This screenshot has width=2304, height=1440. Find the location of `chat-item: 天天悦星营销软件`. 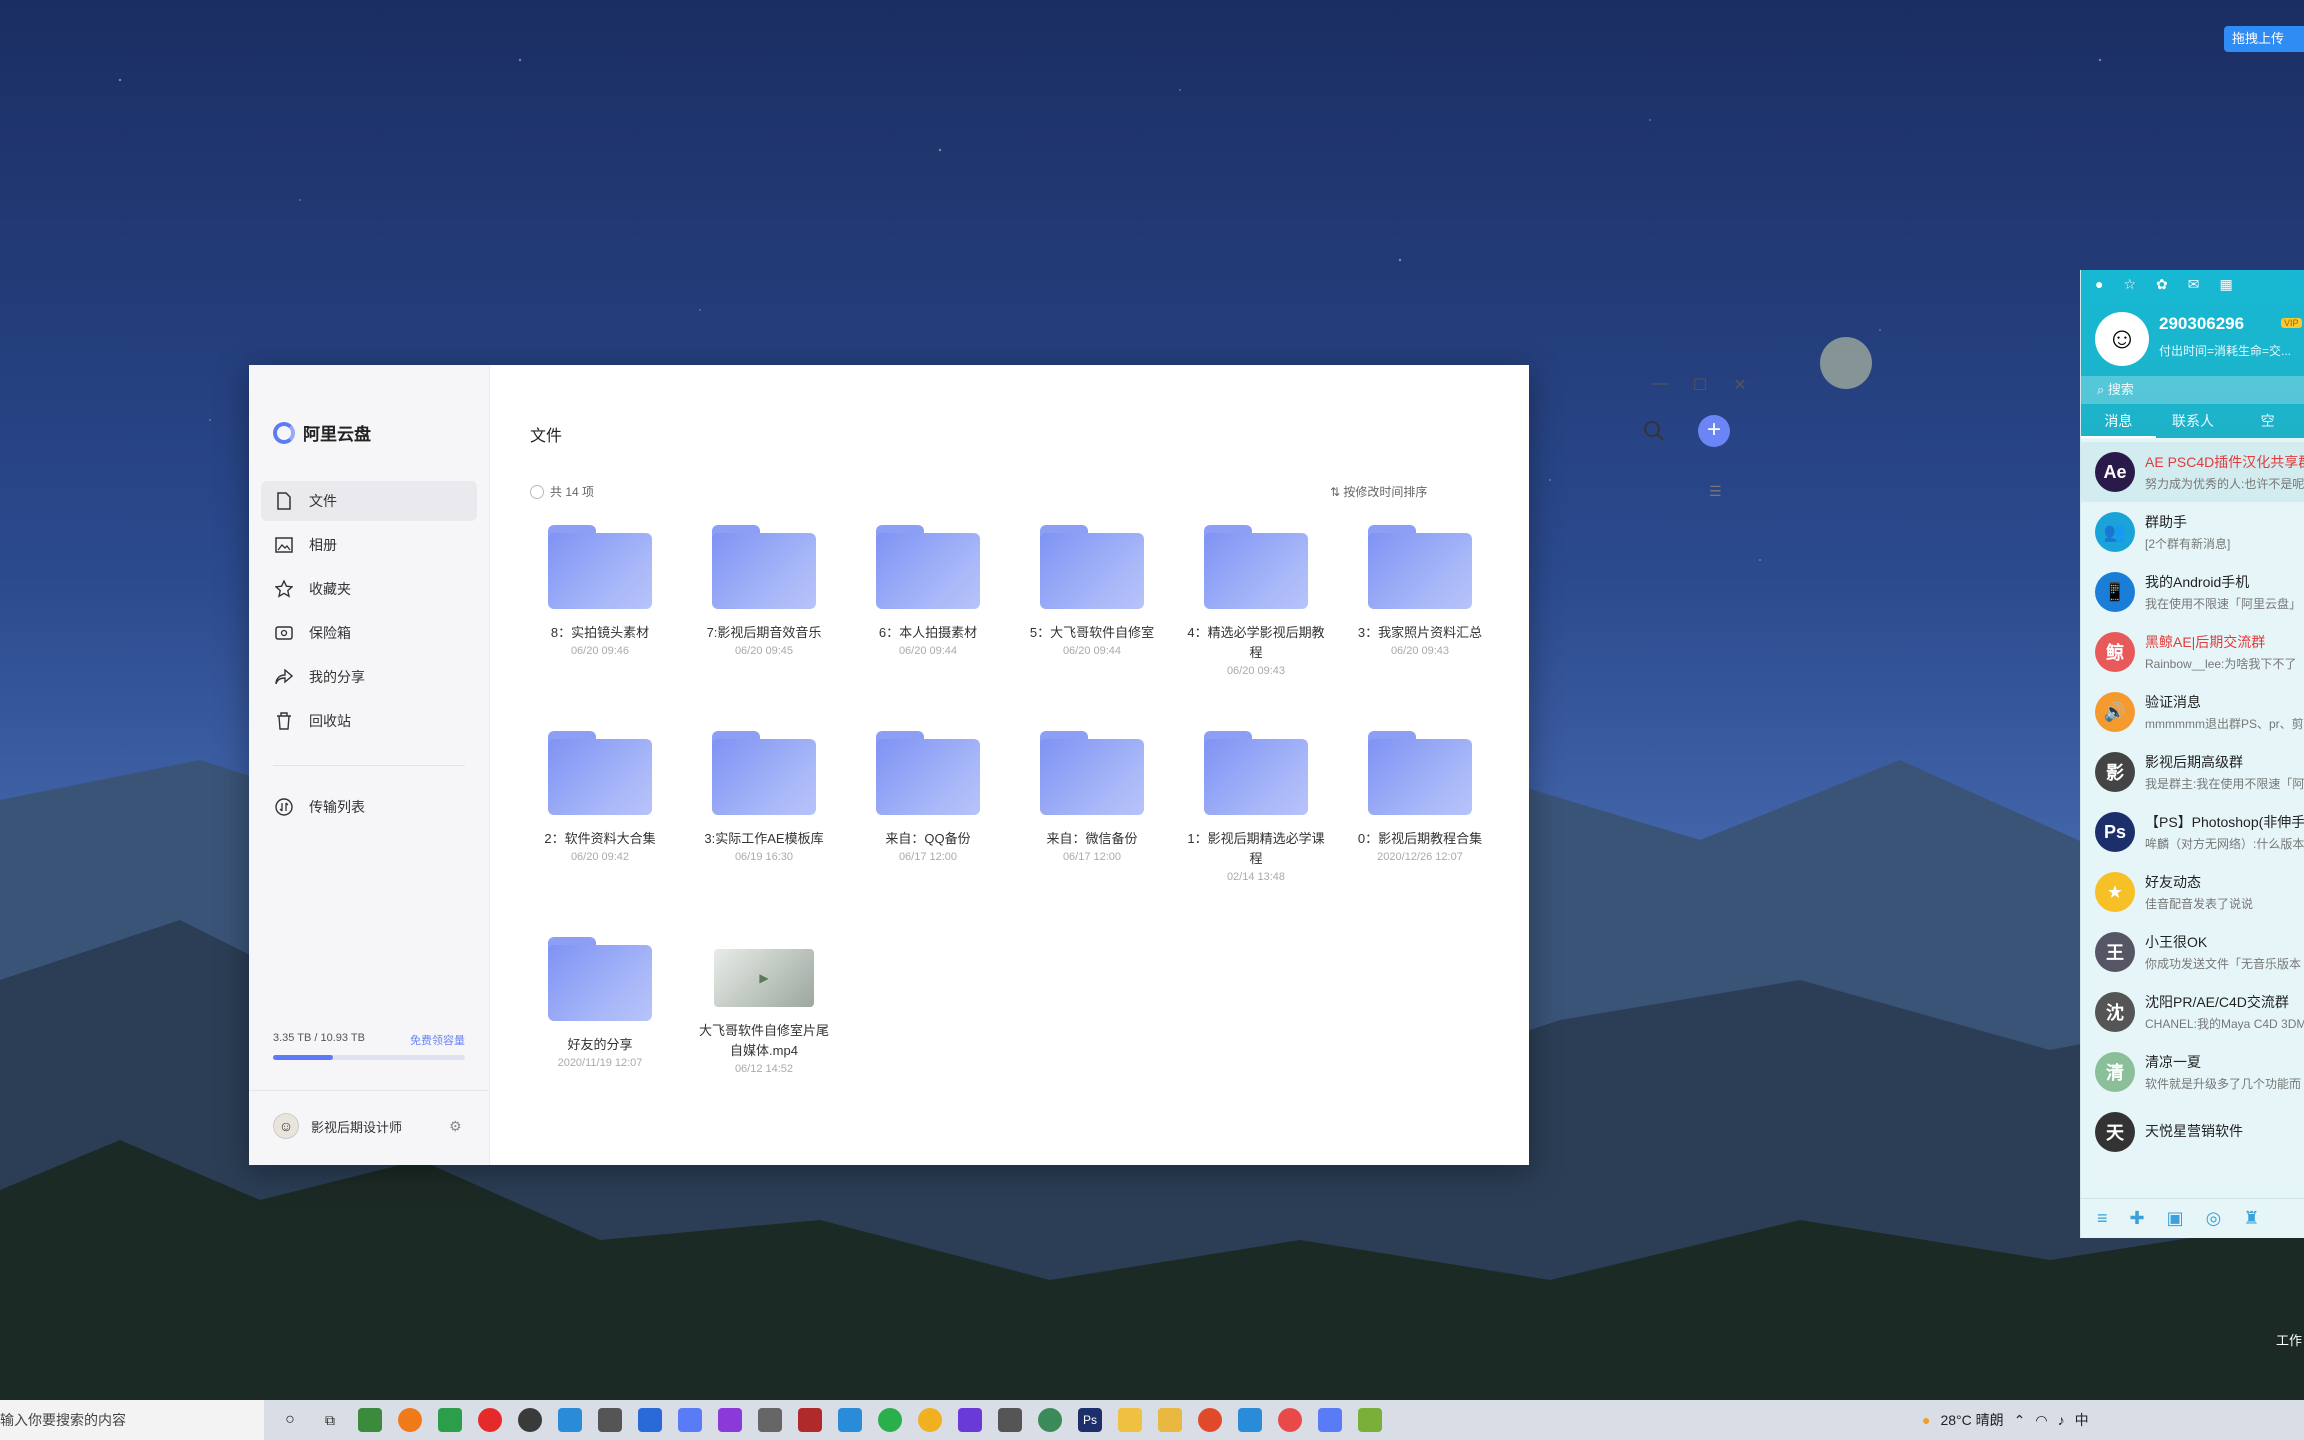

chat-item: 天天悦星营销软件 is located at coordinates (2192, 1132).